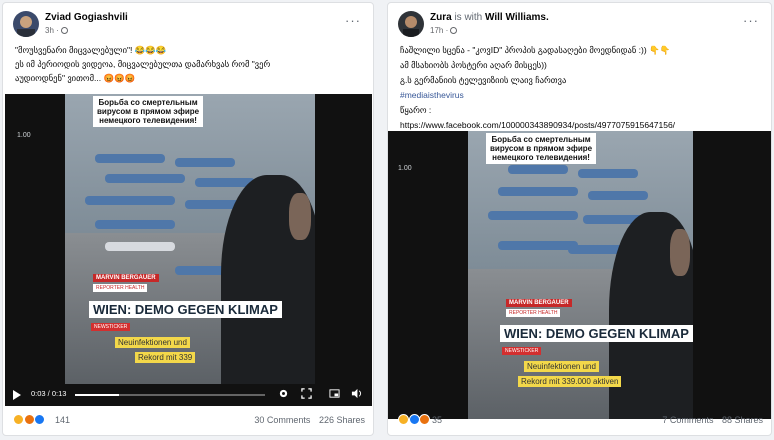  What do you see at coordinates (517, 17) in the screenshot?
I see `tagged-name: Will Williams.` at bounding box center [517, 17].